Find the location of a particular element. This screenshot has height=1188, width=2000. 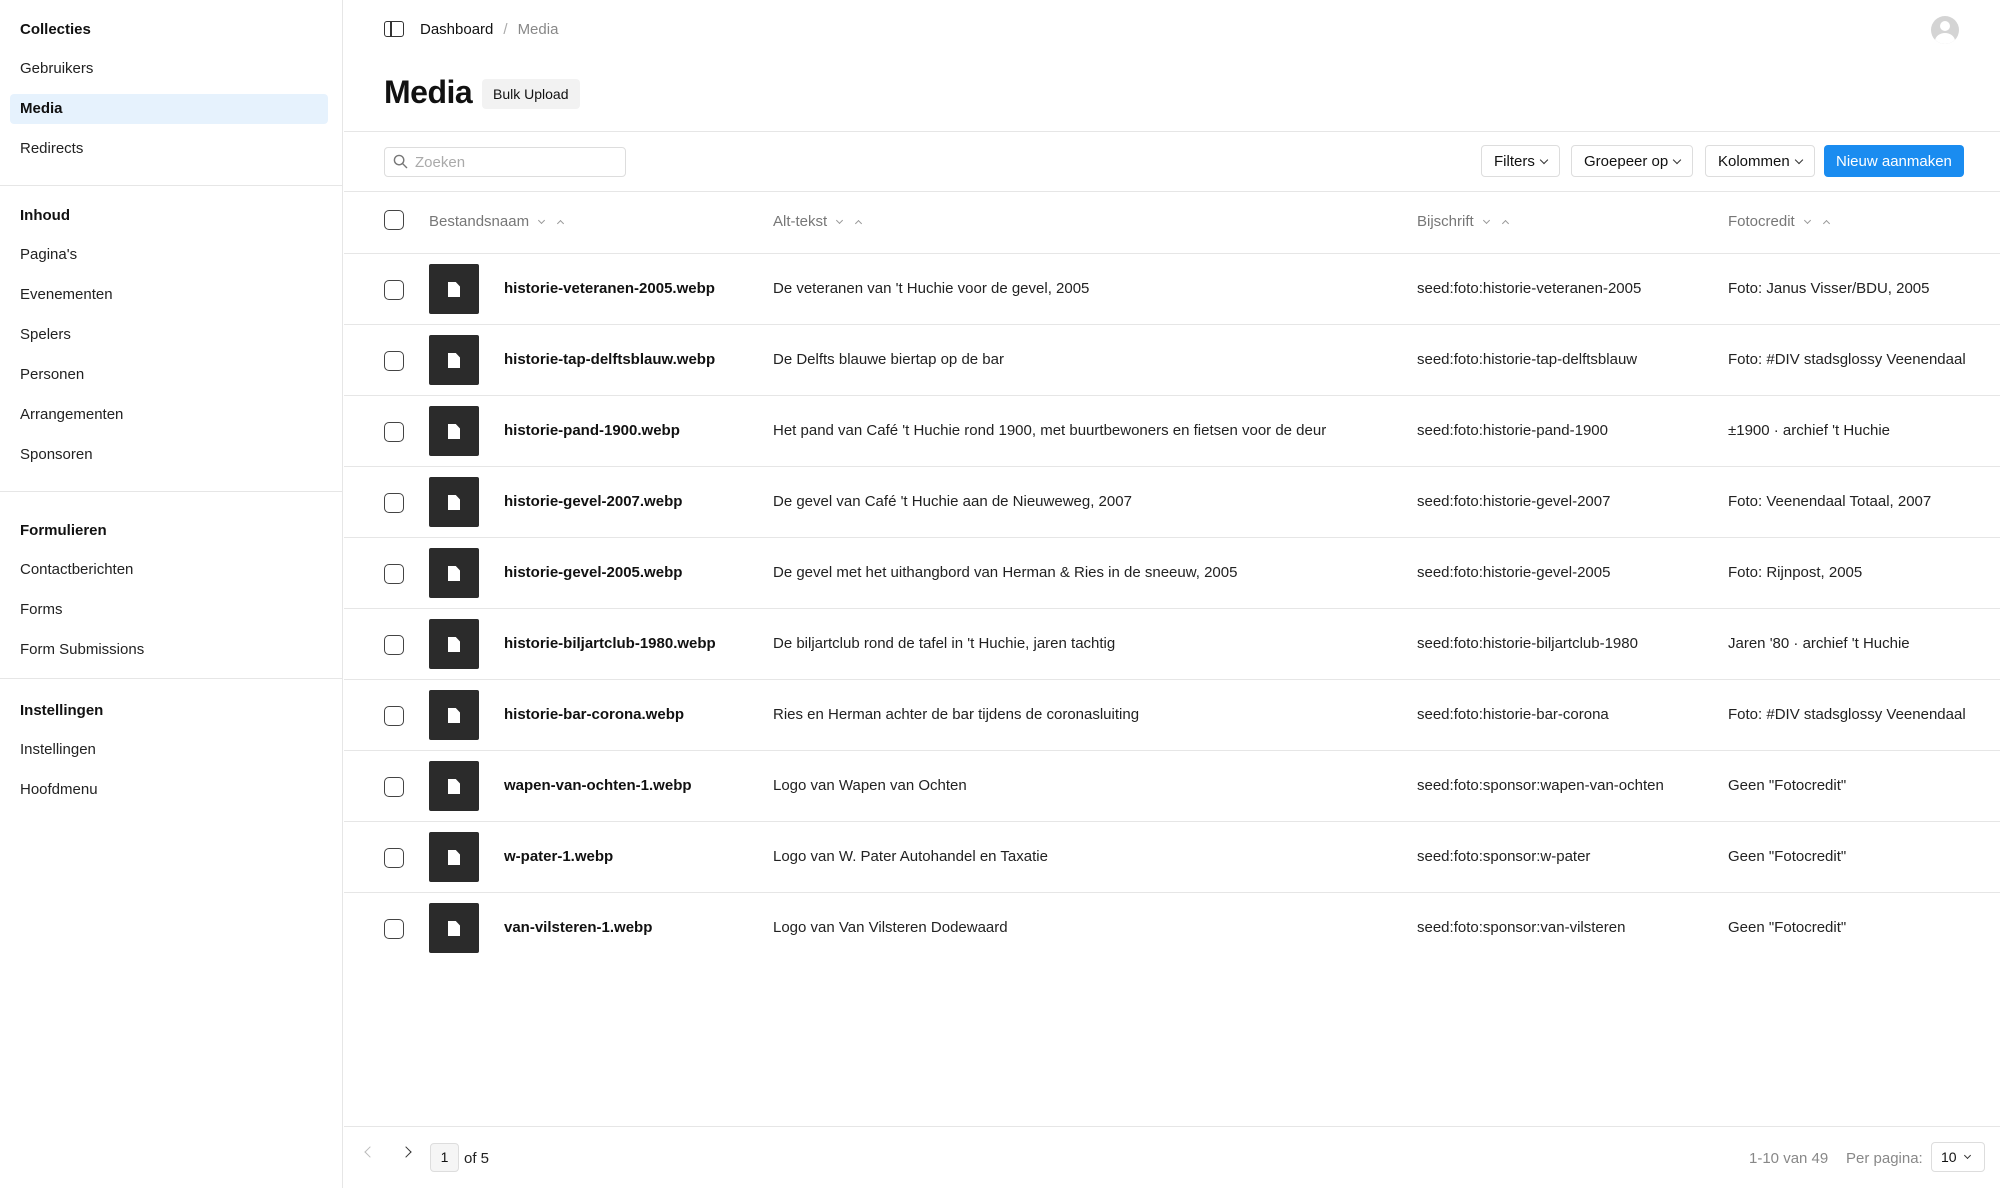

sidebar-item-redirects: Redirects is located at coordinates (169, 149).